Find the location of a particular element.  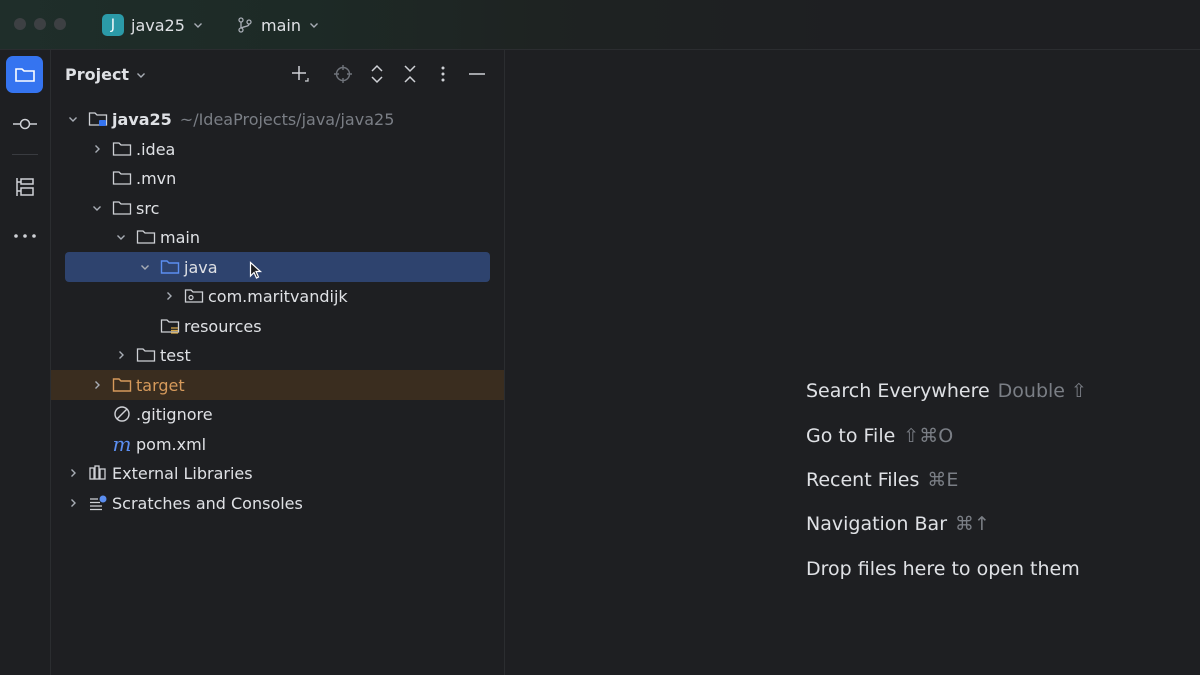

scratches-icon is located at coordinates (98, 503).